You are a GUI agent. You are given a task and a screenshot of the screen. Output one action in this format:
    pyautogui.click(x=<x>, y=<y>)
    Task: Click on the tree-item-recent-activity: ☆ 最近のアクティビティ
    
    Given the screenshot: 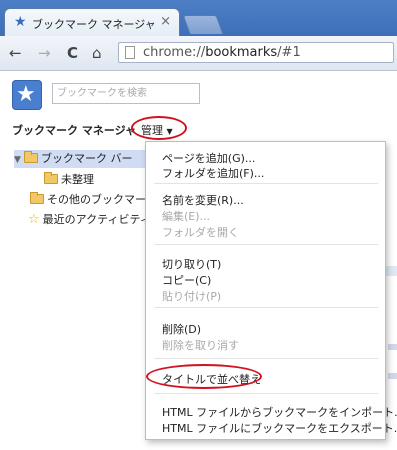 What is the action you would take?
    pyautogui.click(x=89, y=220)
    